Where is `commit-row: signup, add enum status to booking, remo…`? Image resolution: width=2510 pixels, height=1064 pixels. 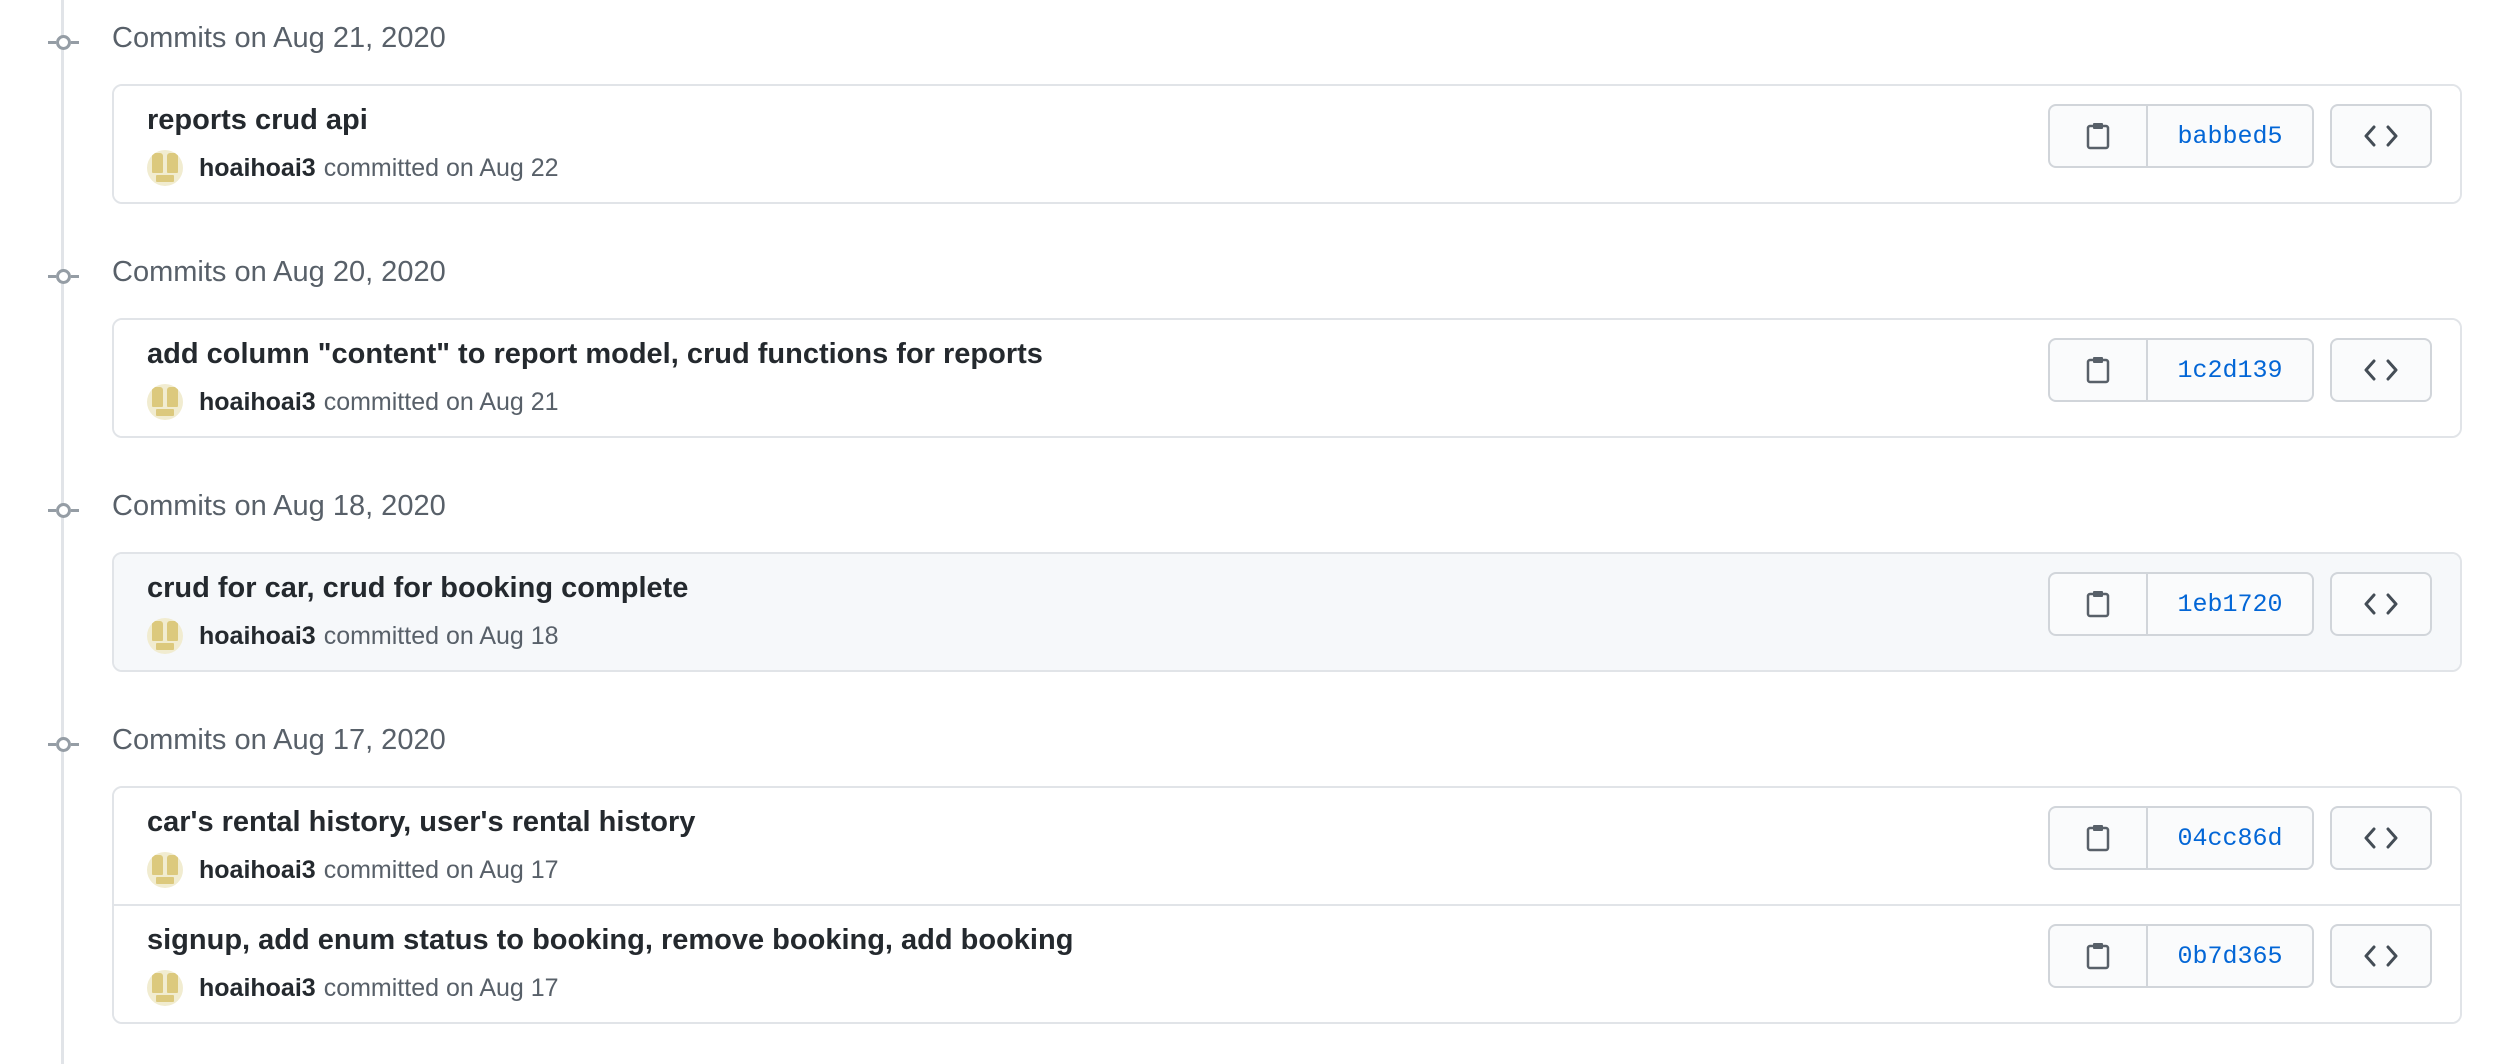 commit-row: signup, add enum status to booking, remo… is located at coordinates (1287, 963).